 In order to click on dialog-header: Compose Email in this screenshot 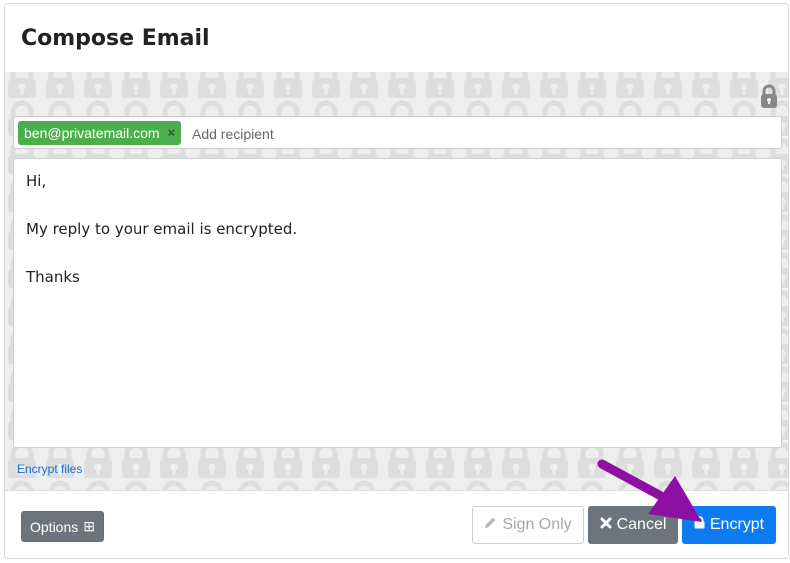, I will do `click(396, 38)`.